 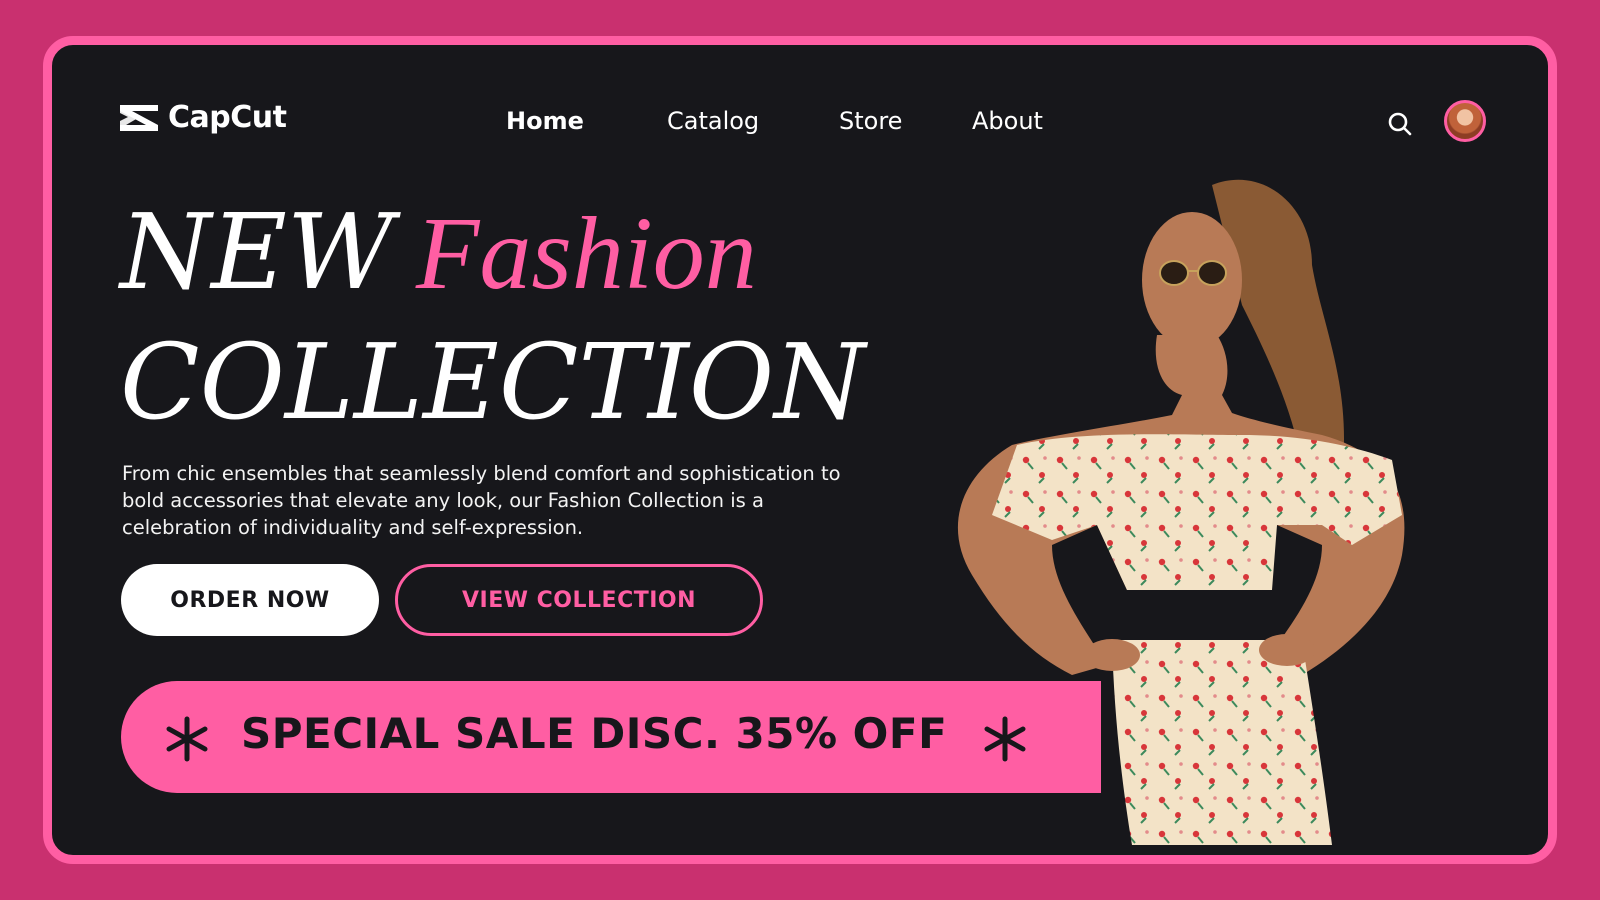 What do you see at coordinates (586, 253) in the screenshot?
I see `headline-fashion: Fashion` at bounding box center [586, 253].